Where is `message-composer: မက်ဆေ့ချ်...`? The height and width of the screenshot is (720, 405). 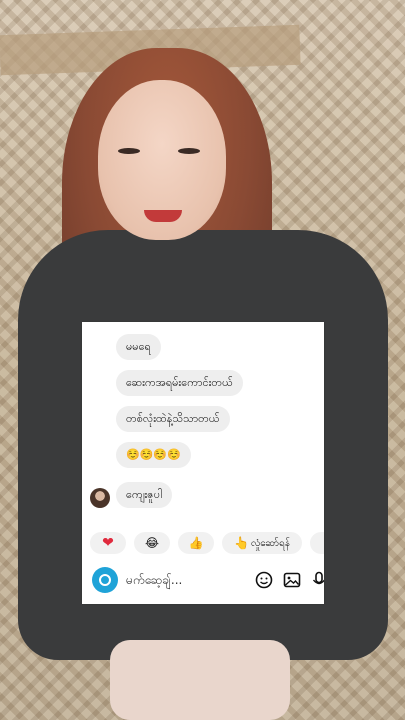 message-composer: မက်ဆေ့ချ်... is located at coordinates (207, 580).